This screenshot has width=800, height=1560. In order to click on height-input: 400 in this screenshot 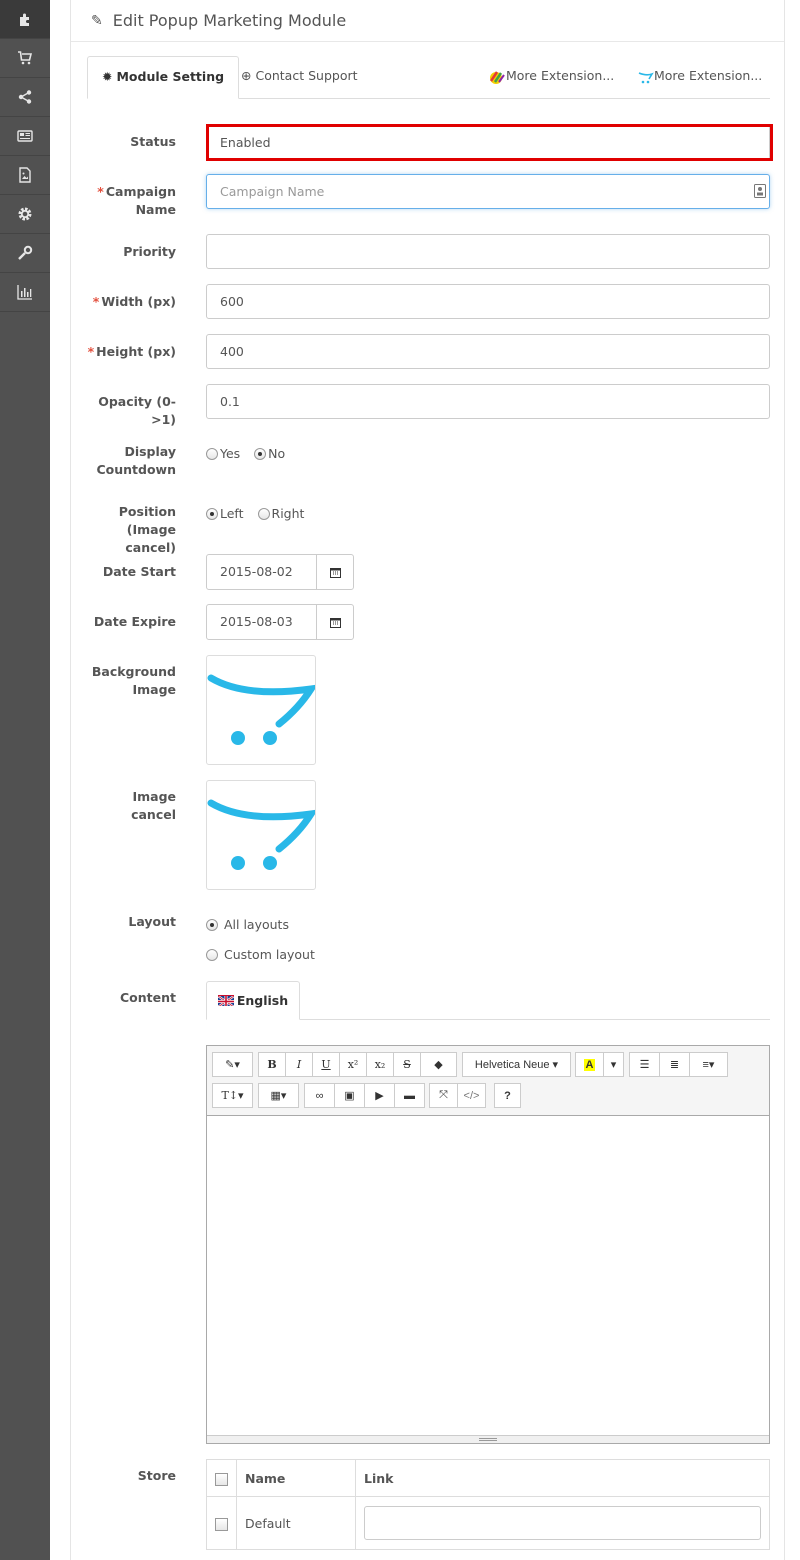, I will do `click(488, 351)`.